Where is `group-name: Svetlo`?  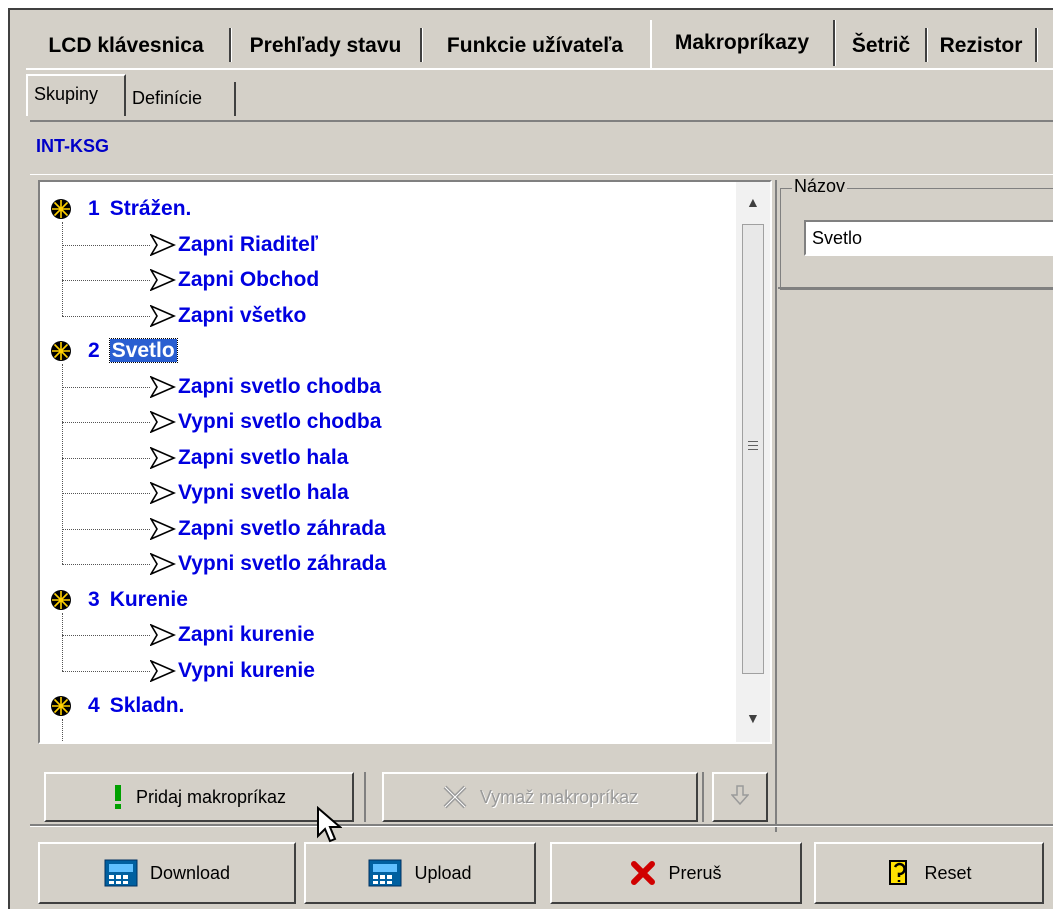
group-name: Svetlo is located at coordinates (143, 350).